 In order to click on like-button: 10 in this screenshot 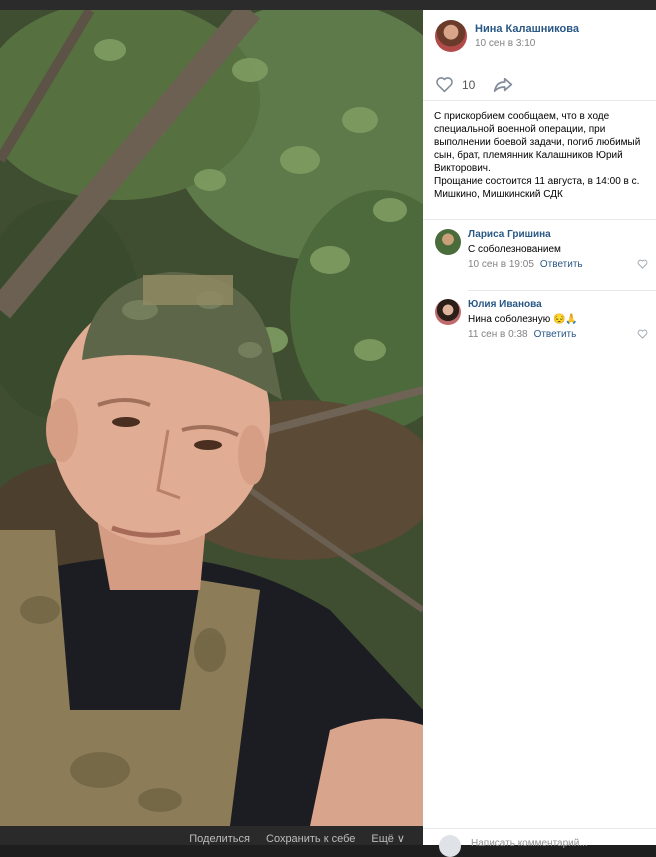, I will do `click(455, 84)`.